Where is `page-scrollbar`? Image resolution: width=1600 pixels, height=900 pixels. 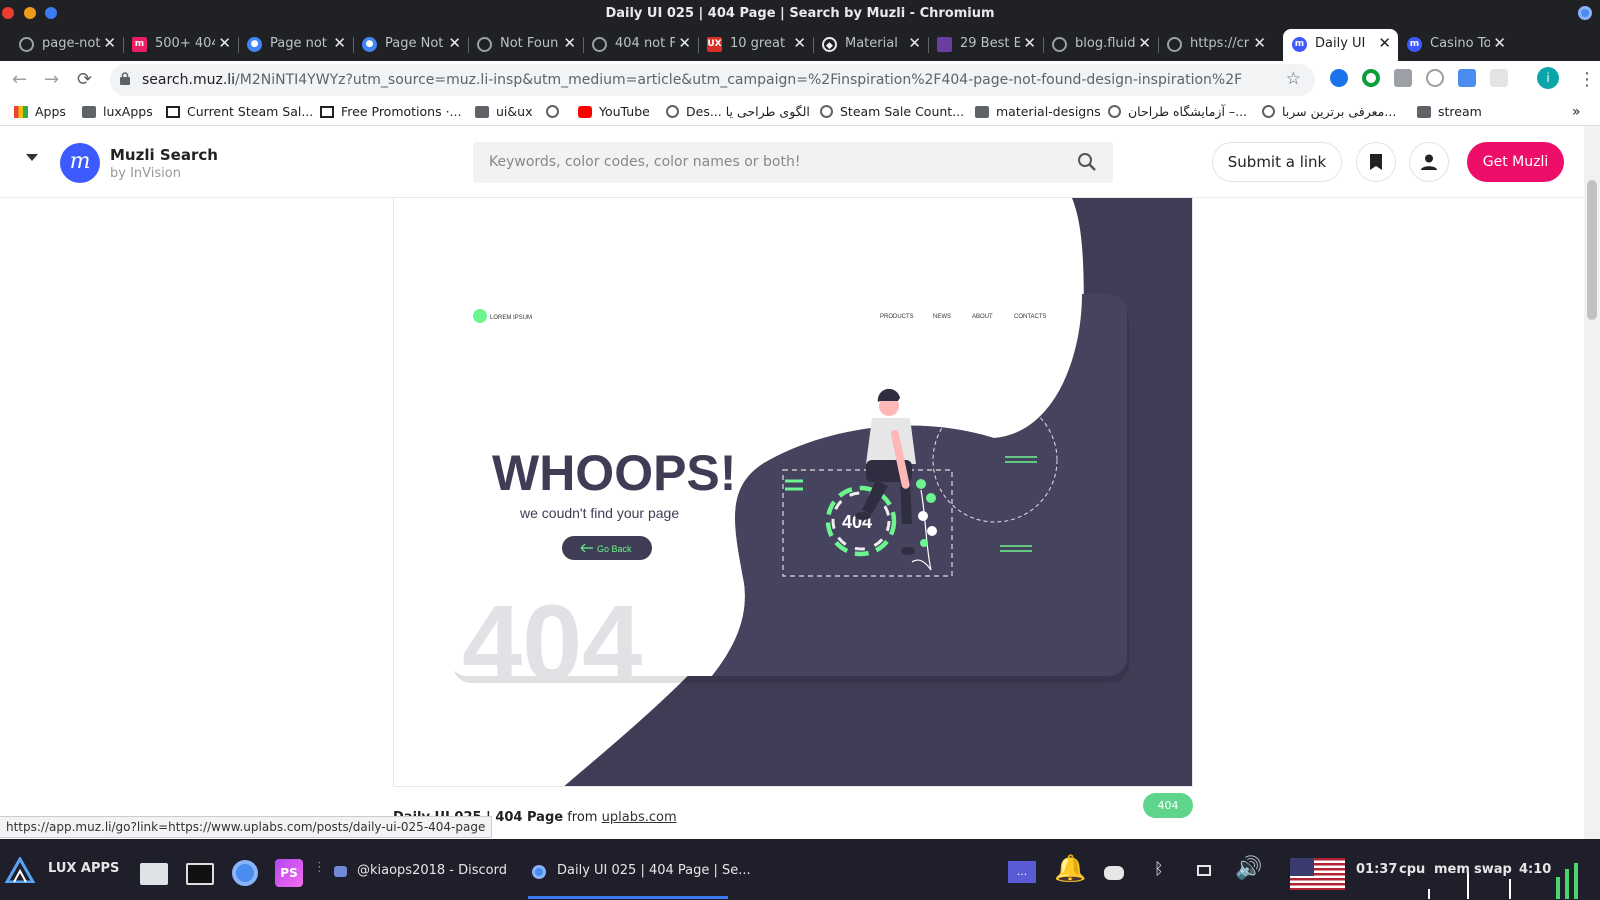 page-scrollbar is located at coordinates (1592, 482).